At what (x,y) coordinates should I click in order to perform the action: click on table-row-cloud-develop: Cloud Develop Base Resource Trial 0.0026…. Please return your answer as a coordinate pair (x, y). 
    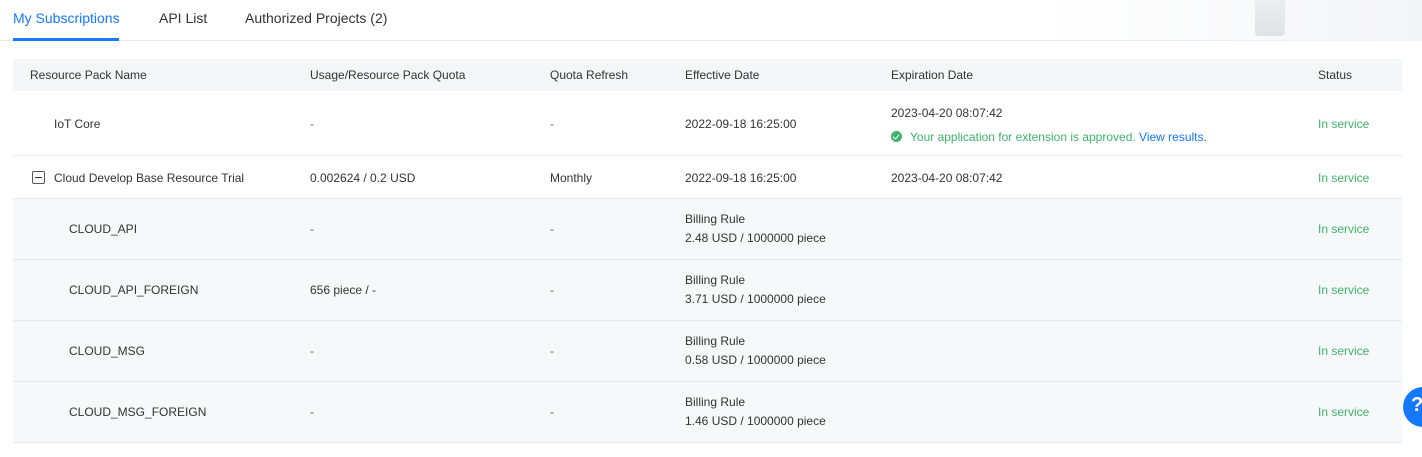
    Looking at the image, I should click on (707, 177).